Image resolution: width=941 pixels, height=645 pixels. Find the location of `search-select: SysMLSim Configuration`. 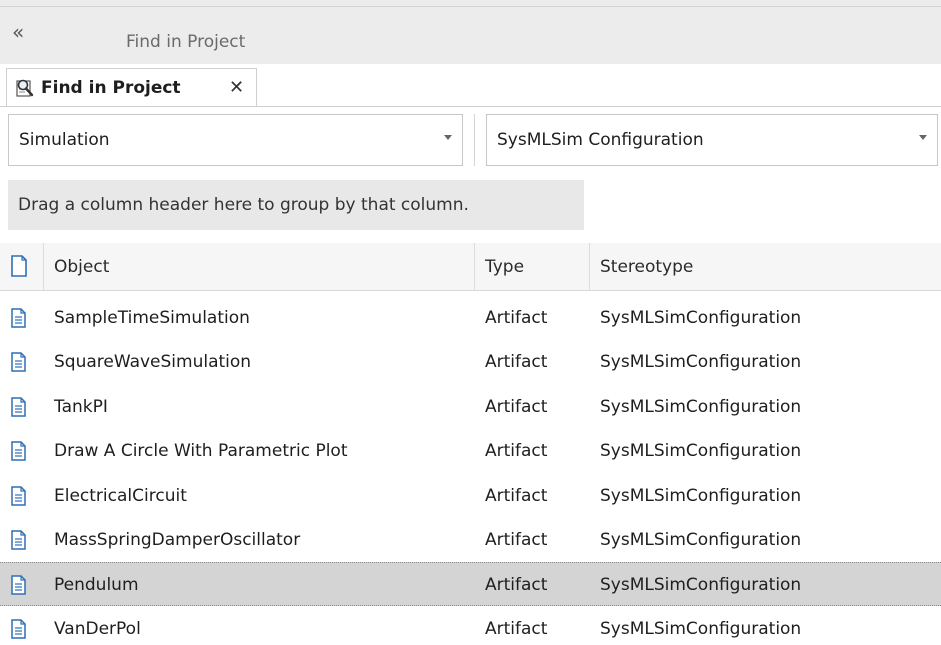

search-select: SysMLSim Configuration is located at coordinates (712, 140).